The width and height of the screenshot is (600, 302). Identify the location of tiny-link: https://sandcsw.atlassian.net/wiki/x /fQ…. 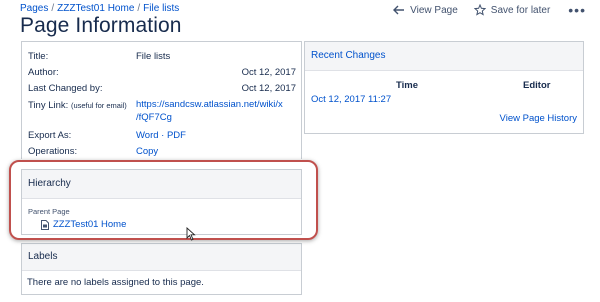
(209, 111).